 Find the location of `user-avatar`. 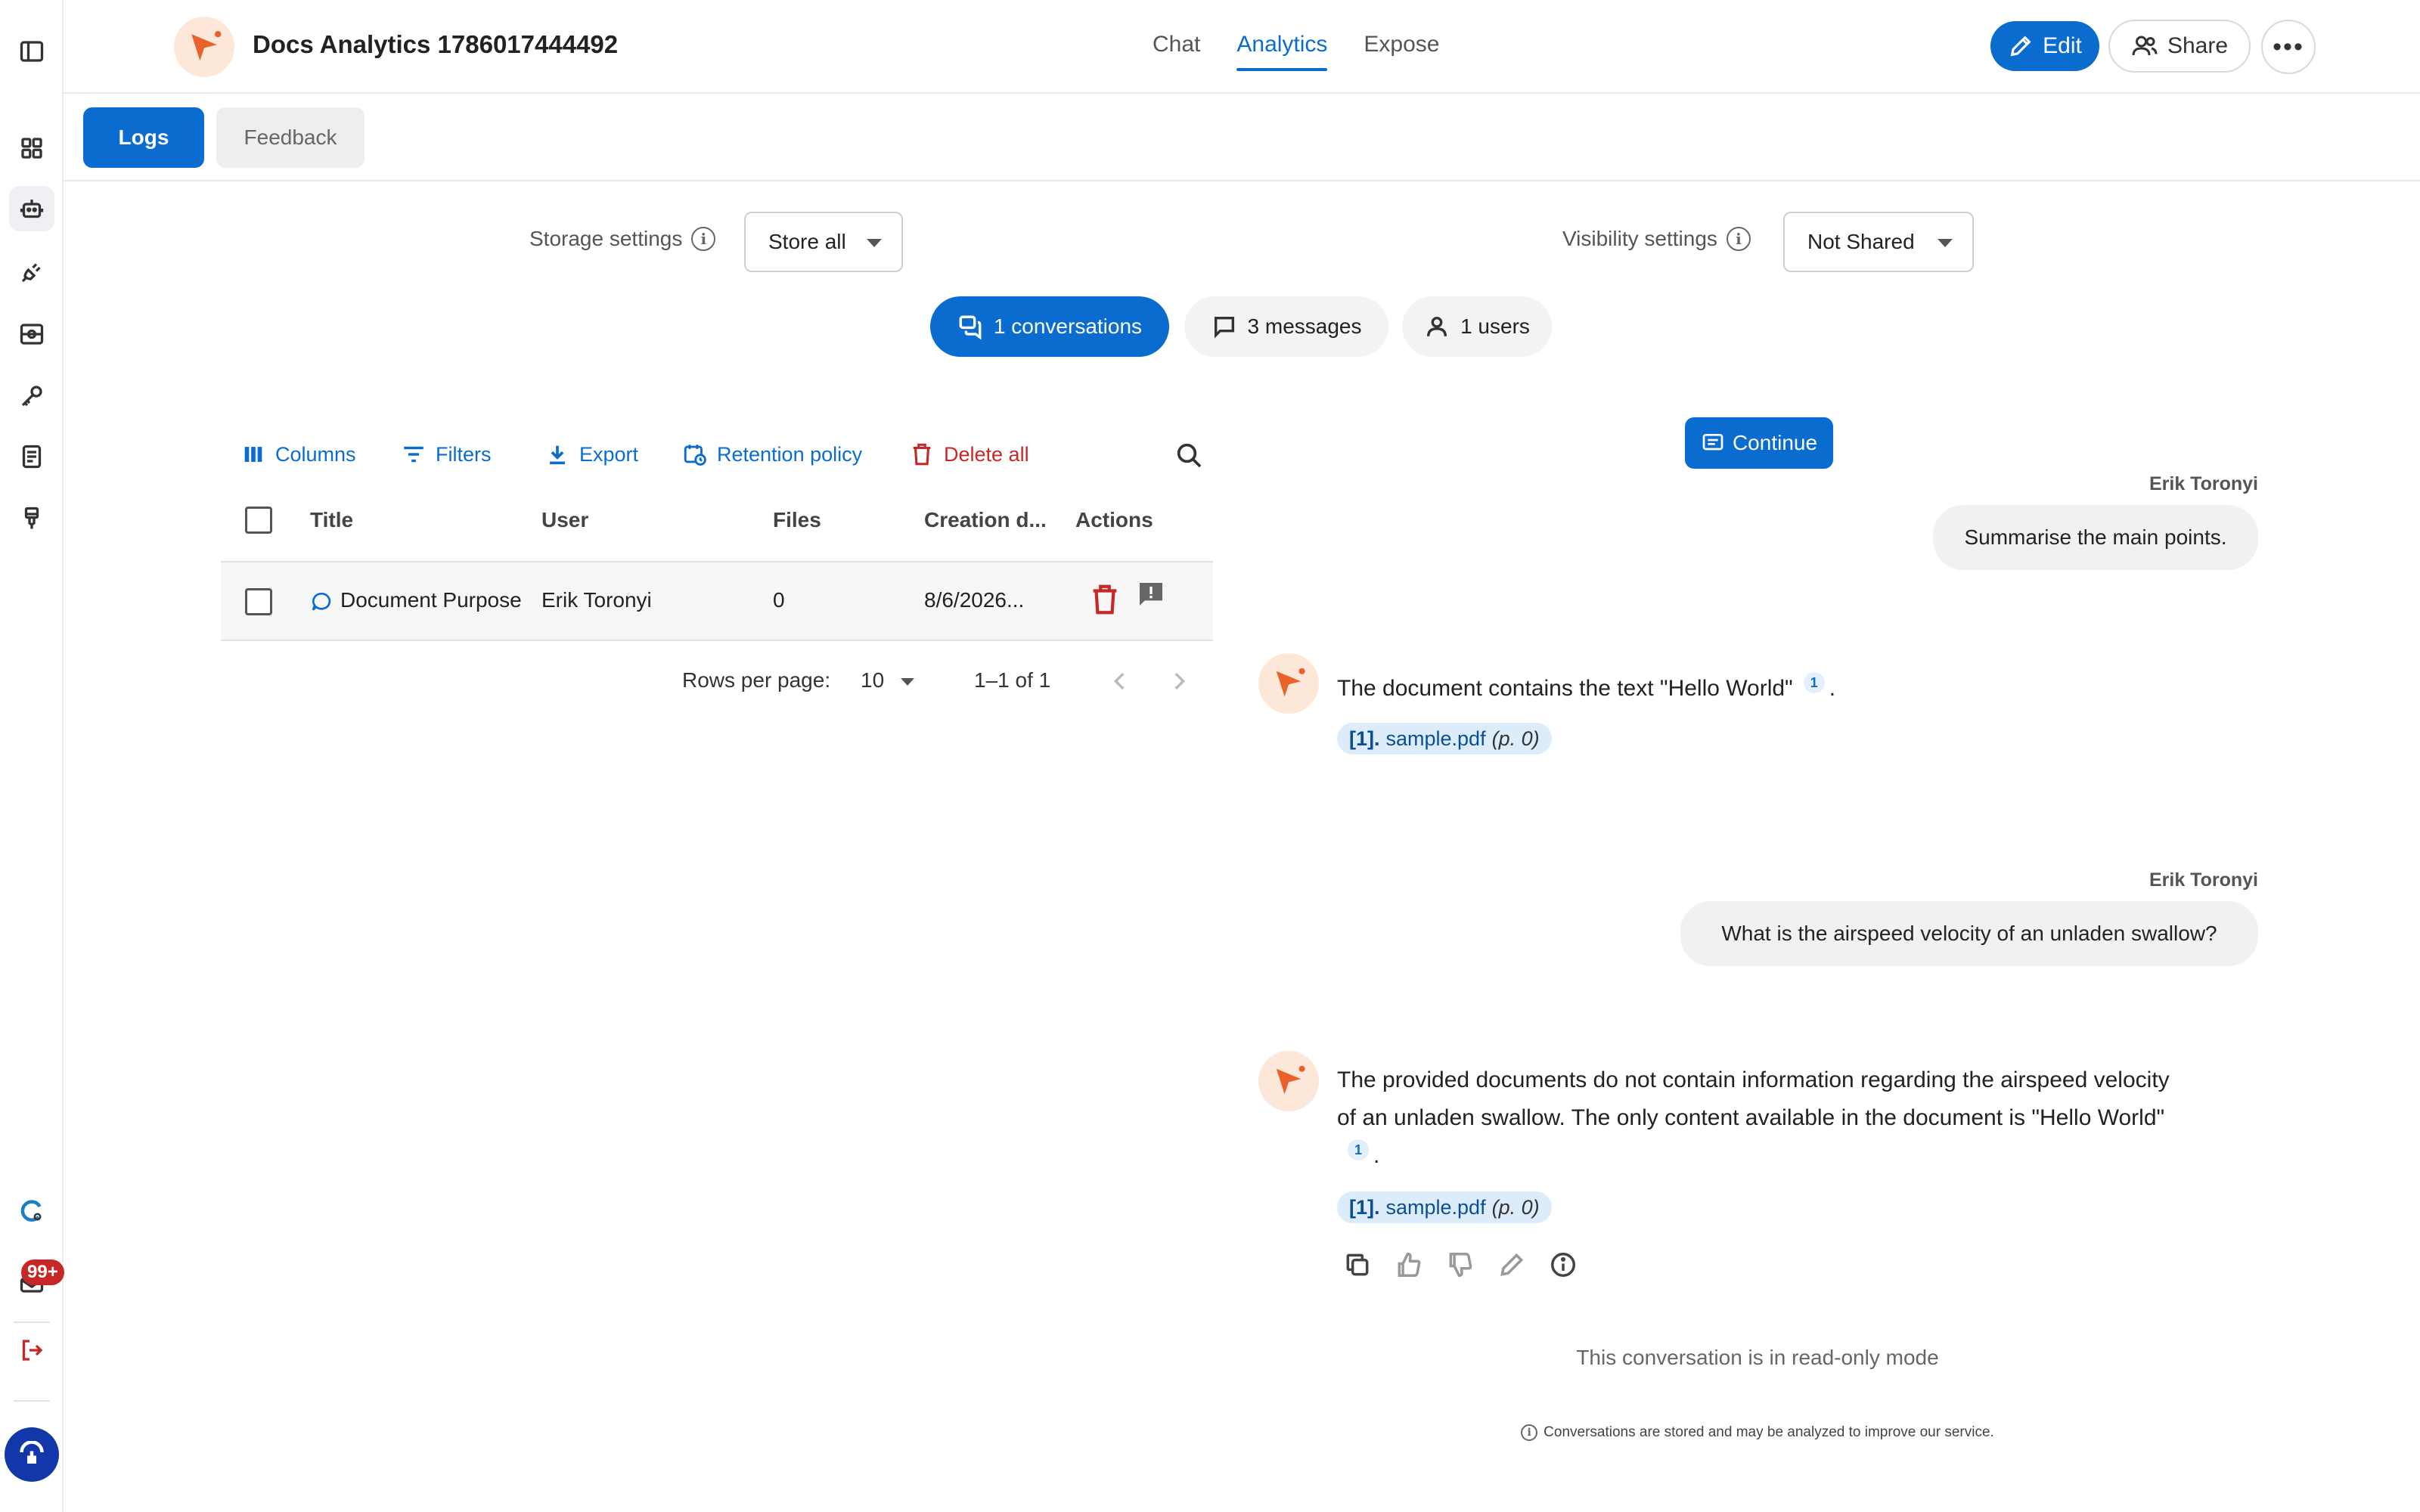

user-avatar is located at coordinates (32, 1455).